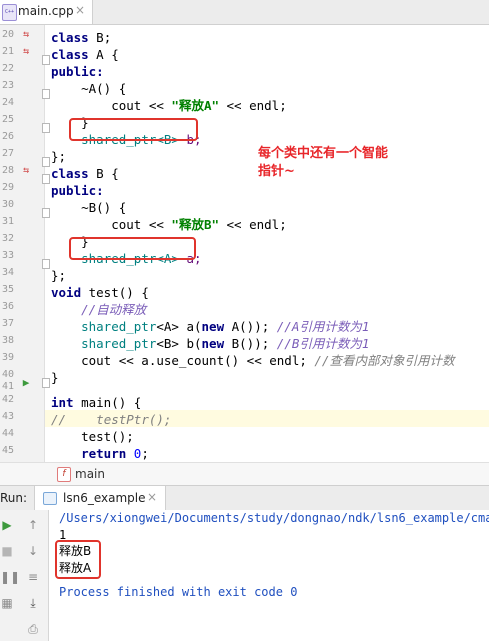  I want to click on line-number: 32, so click(7, 238).